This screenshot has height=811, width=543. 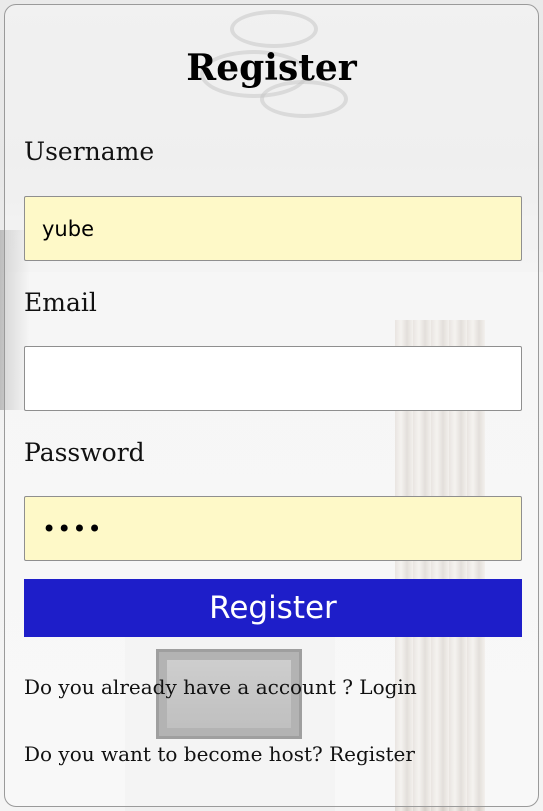 What do you see at coordinates (173, 754) in the screenshot?
I see `host-prompt-text: Do you want to become host?` at bounding box center [173, 754].